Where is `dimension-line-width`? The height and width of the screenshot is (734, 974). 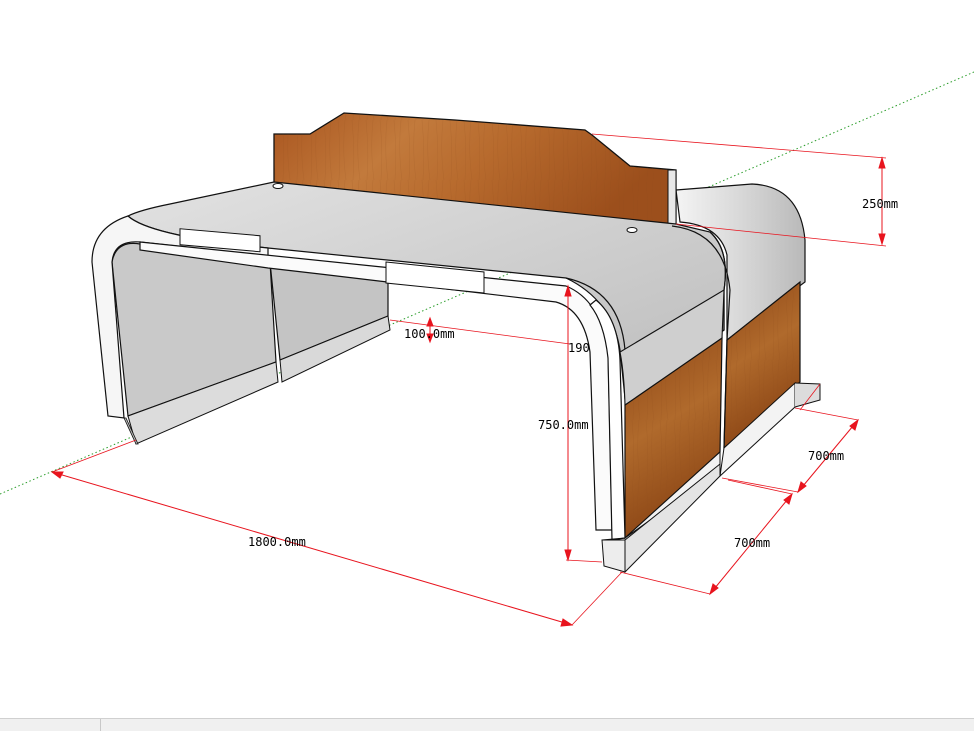
dimension-line-width is located at coordinates (312, 548).